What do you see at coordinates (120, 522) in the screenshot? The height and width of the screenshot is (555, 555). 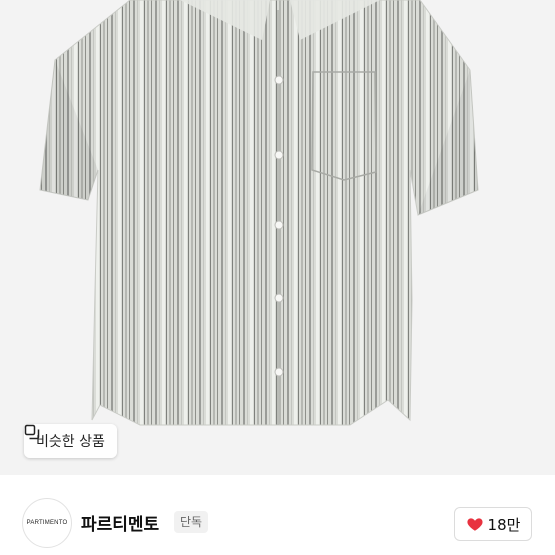 I see `shop-name: 파르티멘토` at bounding box center [120, 522].